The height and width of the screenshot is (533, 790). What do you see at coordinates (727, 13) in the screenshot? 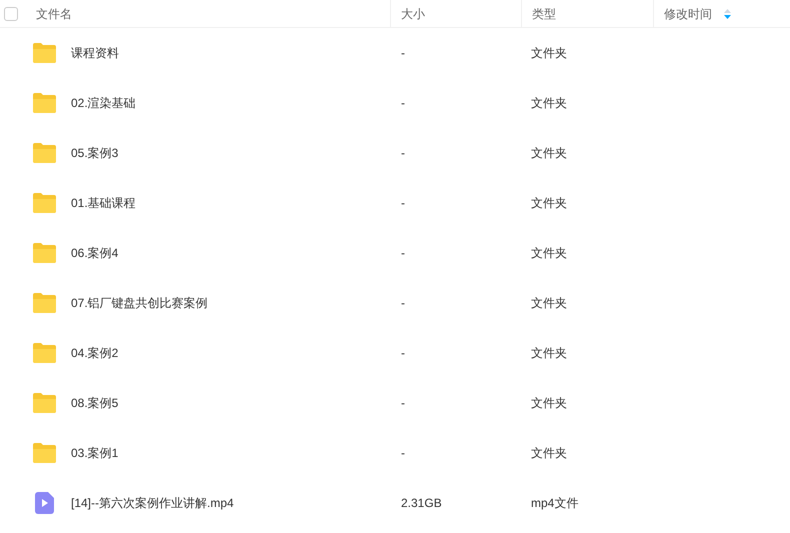
I see `sort-icon` at bounding box center [727, 13].